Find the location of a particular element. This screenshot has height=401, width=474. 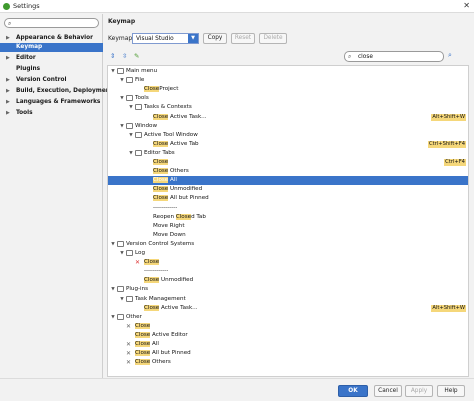

sidebar-item-label: Build, Execution, Deployment is located at coordinates (64, 91).